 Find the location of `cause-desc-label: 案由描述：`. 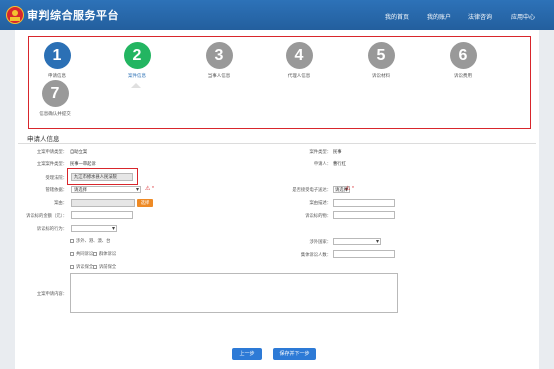

cause-desc-label: 案由描述： is located at coordinates (320, 202).